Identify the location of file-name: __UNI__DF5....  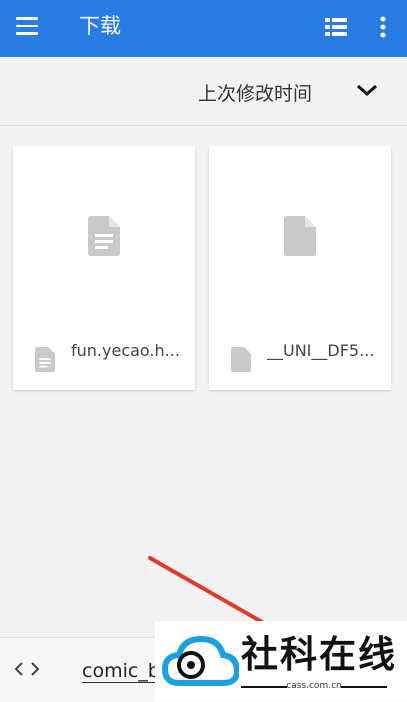
(321, 350).